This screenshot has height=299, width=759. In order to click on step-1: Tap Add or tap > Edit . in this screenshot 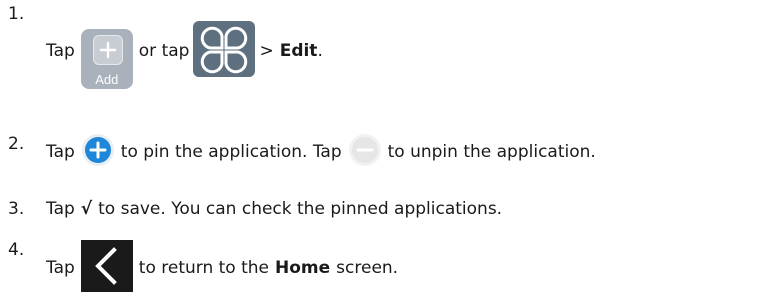, I will do `click(184, 51)`.